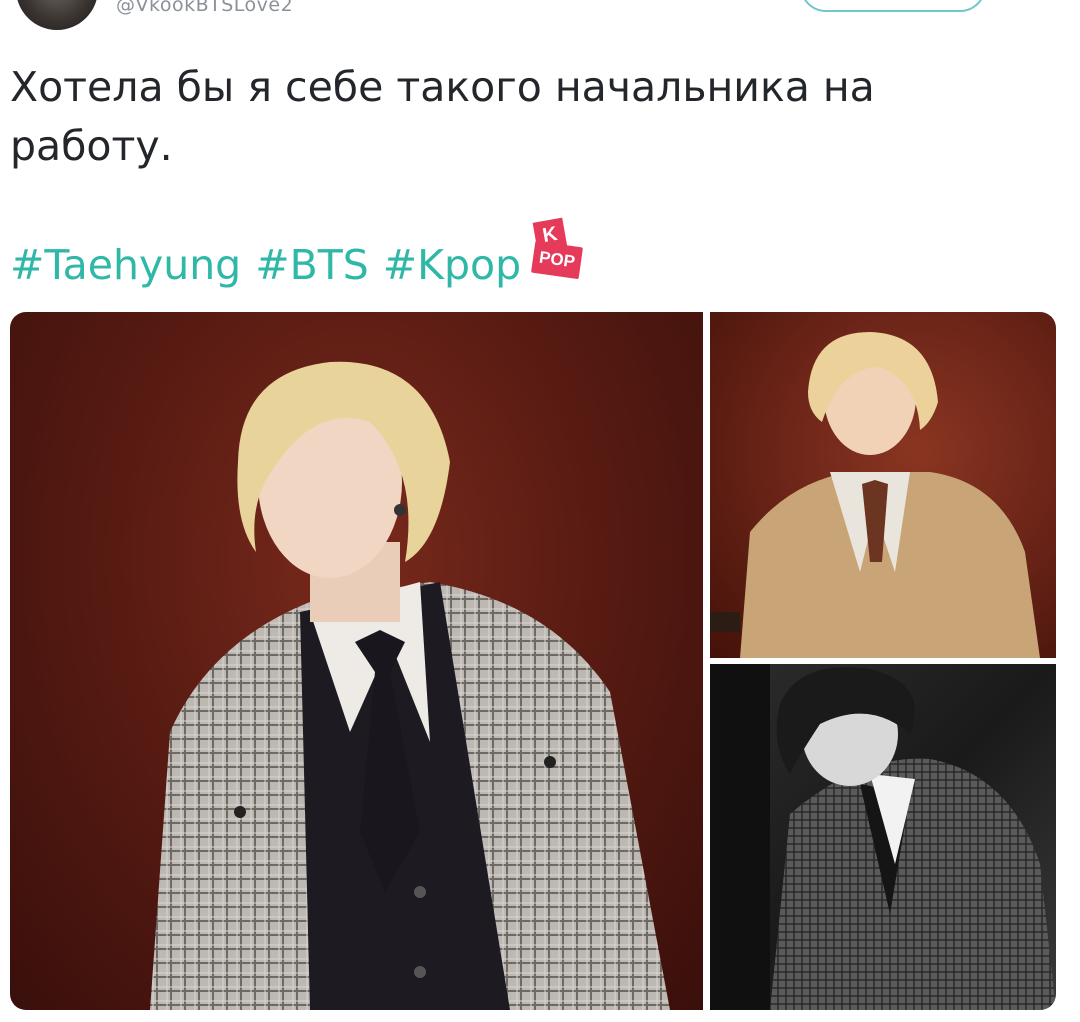  Describe the element at coordinates (557, 260) in the screenshot. I see `kpop-logo-pop: POP` at that location.